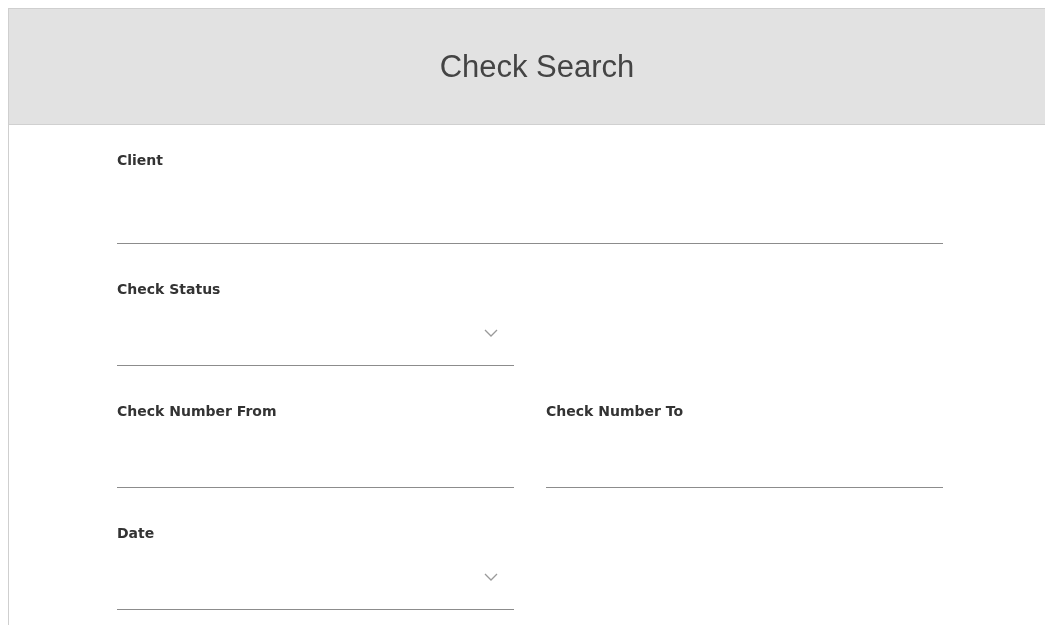 This screenshot has width=1045, height=625. Describe the element at coordinates (141, 160) in the screenshot. I see `field-label: Client` at that location.